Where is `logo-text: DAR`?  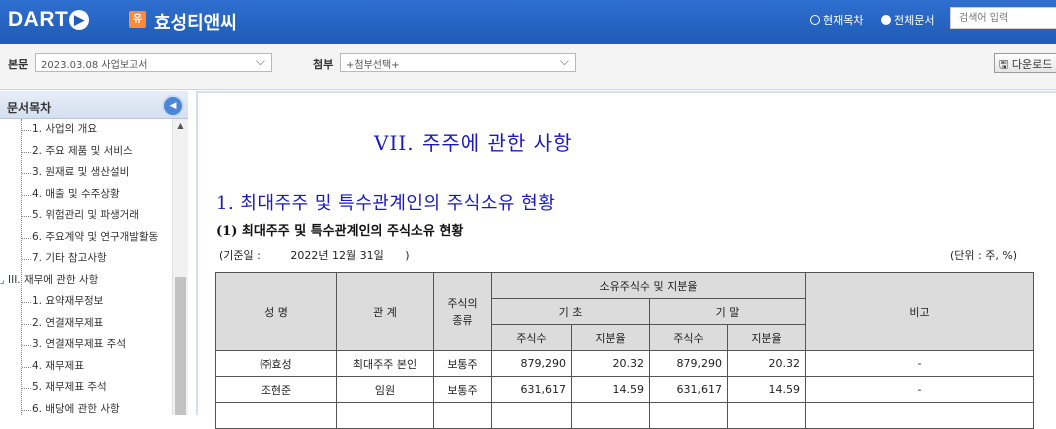
logo-text: DAR is located at coordinates (31, 19).